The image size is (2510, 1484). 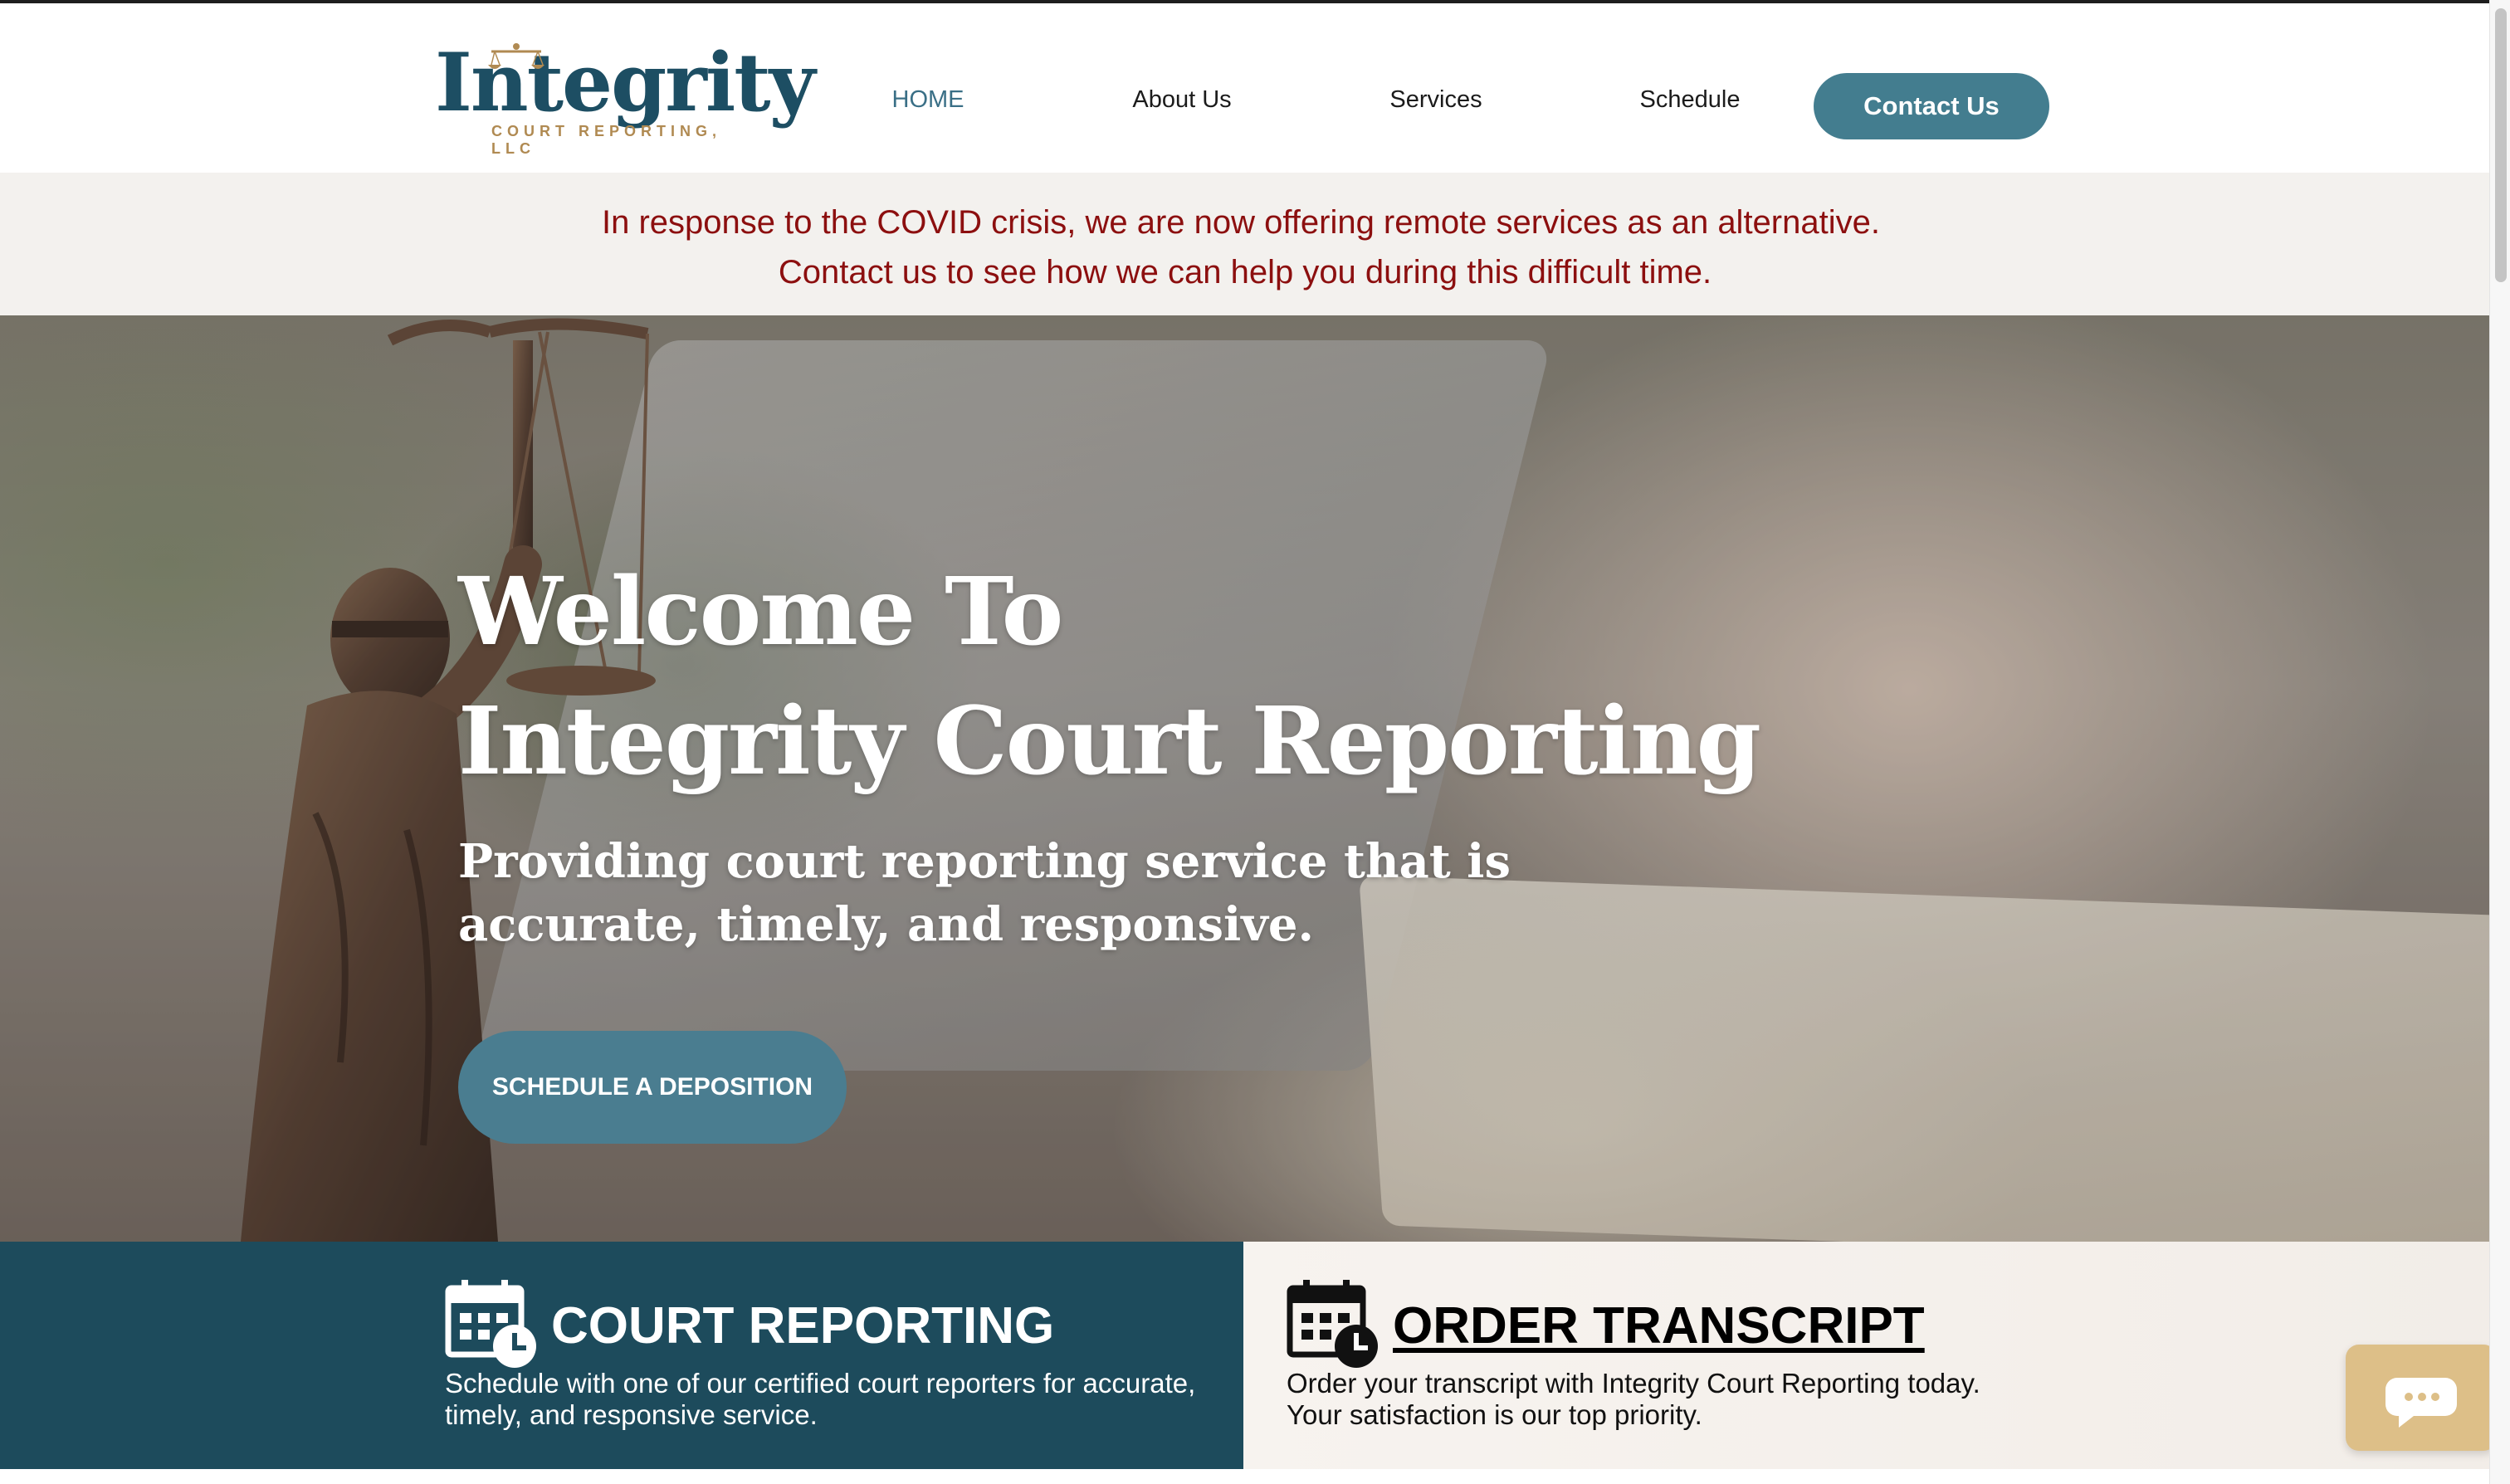 What do you see at coordinates (1690, 100) in the screenshot?
I see `nav-schedule: Schedule` at bounding box center [1690, 100].